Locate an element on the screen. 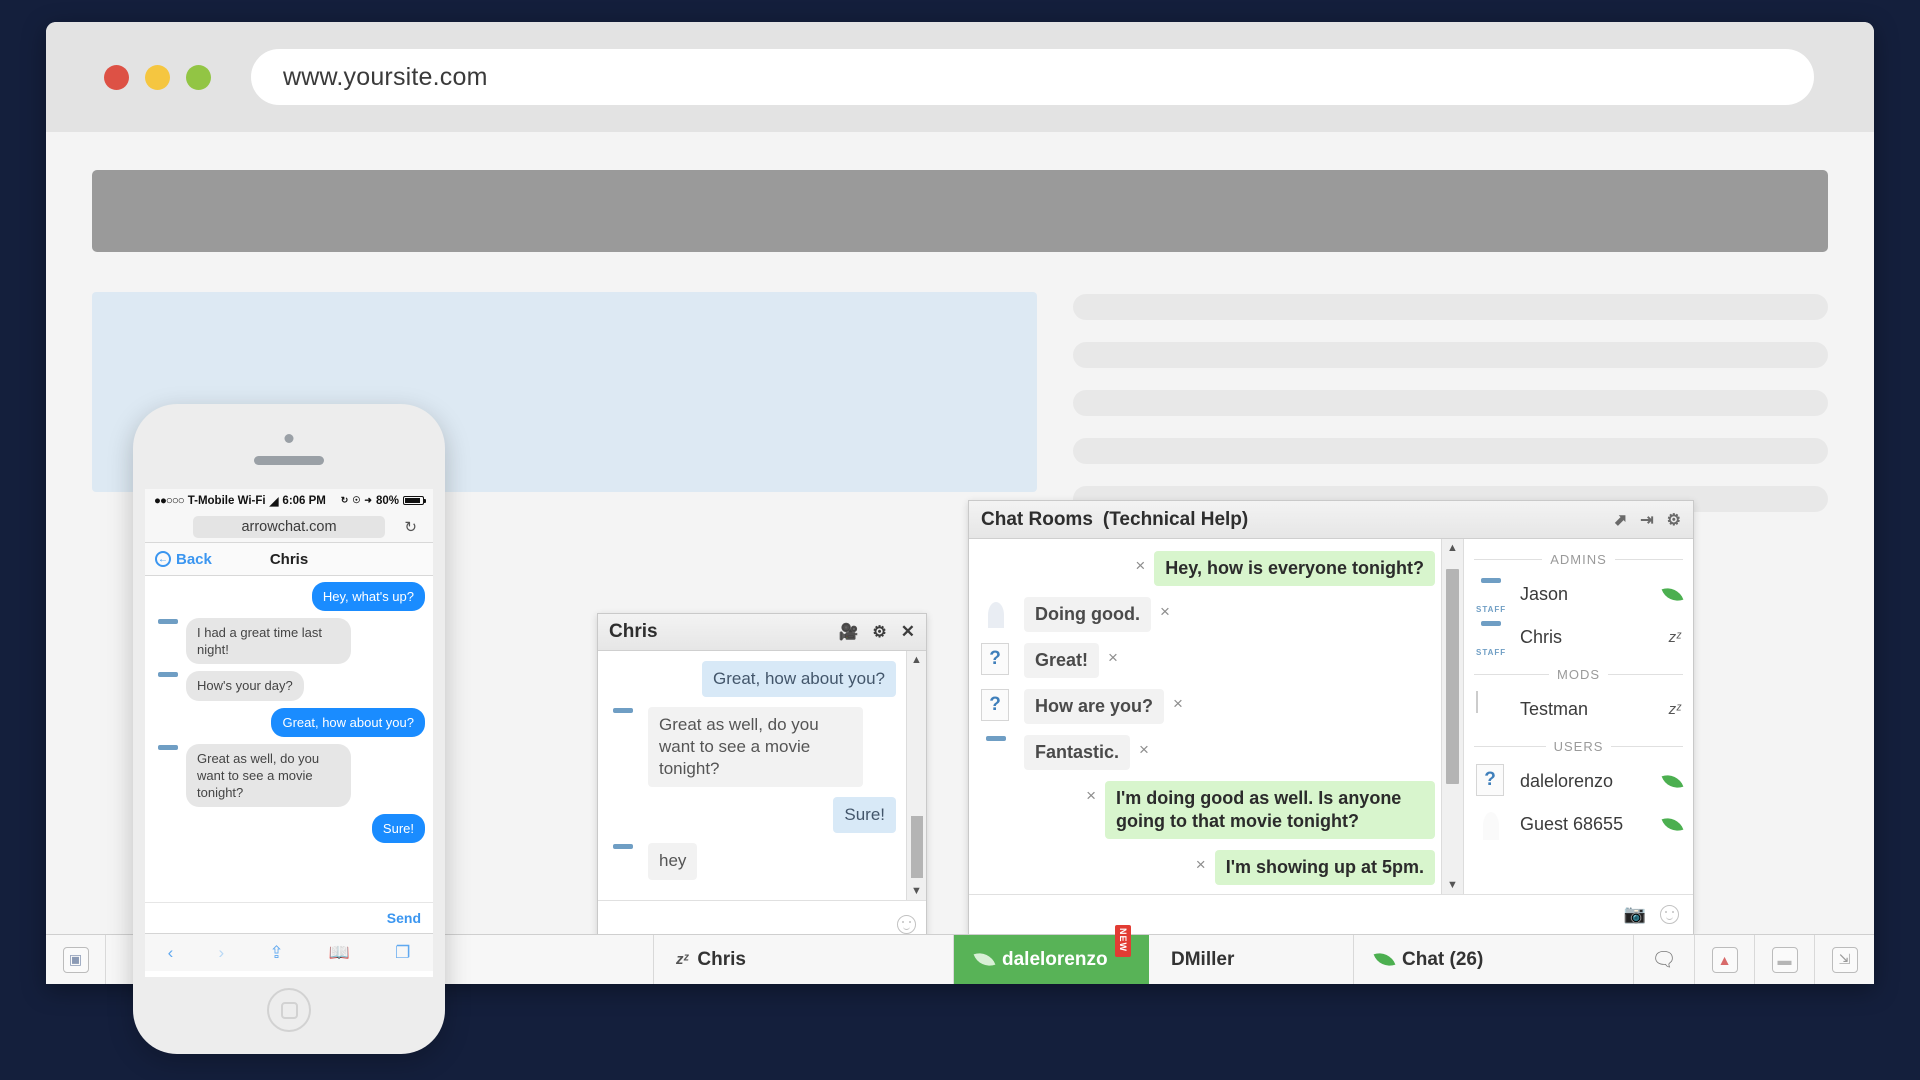 This screenshot has width=1920, height=1080. taskbar-right-icons: 🗨 ▲ ▬ ⇲ is located at coordinates (1754, 959).